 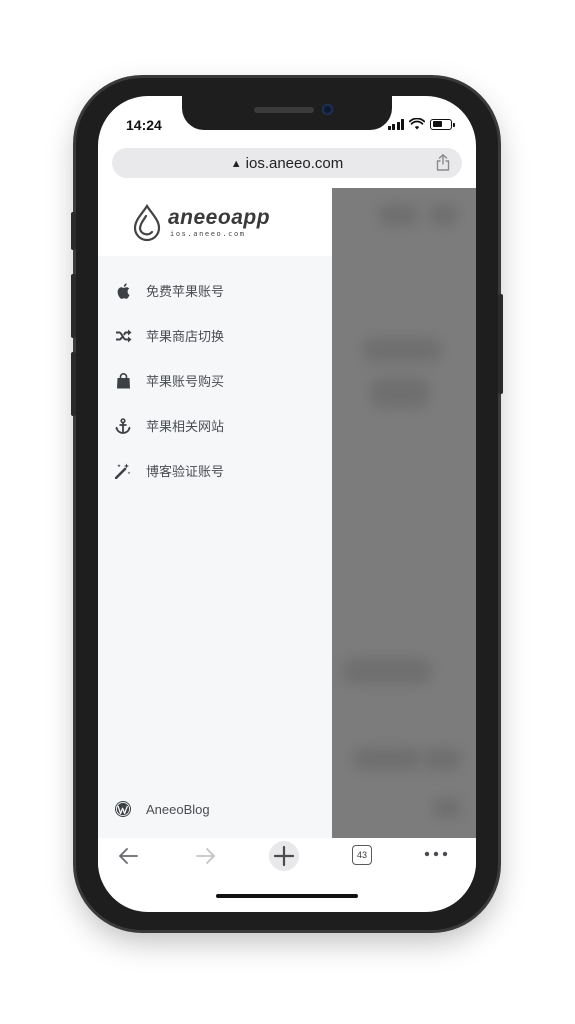 I want to click on magic-wand-icon, so click(x=123, y=471).